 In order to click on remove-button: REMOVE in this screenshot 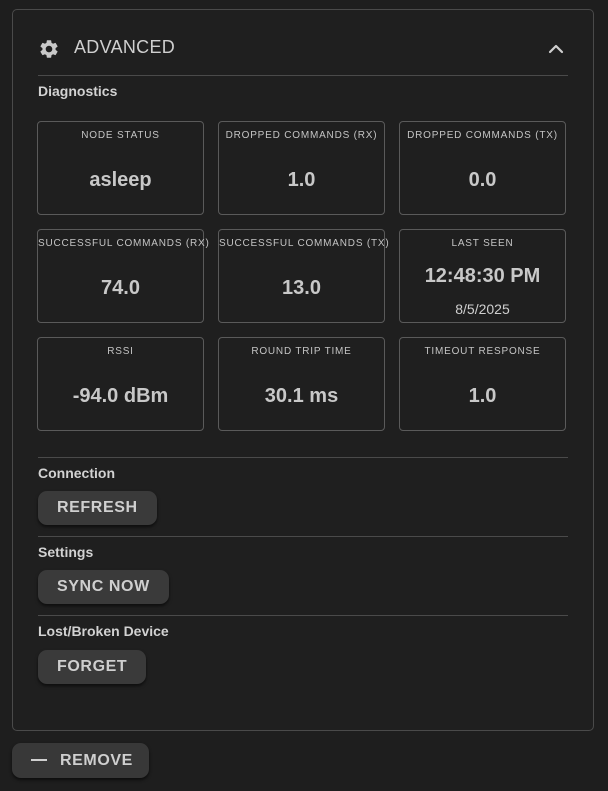, I will do `click(80, 760)`.